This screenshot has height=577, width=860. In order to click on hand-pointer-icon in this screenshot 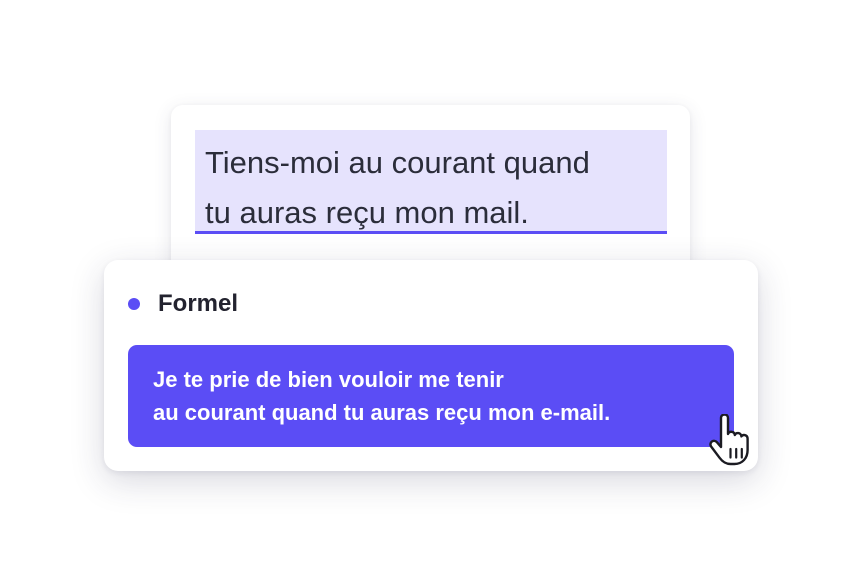, I will do `click(729, 440)`.